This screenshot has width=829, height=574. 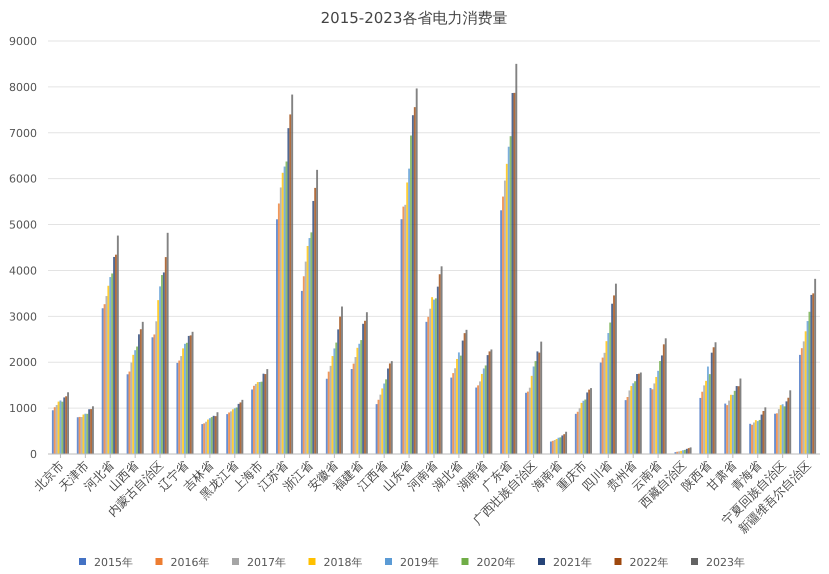 What do you see at coordinates (23, 409) in the screenshot?
I see `axis-label: 1000` at bounding box center [23, 409].